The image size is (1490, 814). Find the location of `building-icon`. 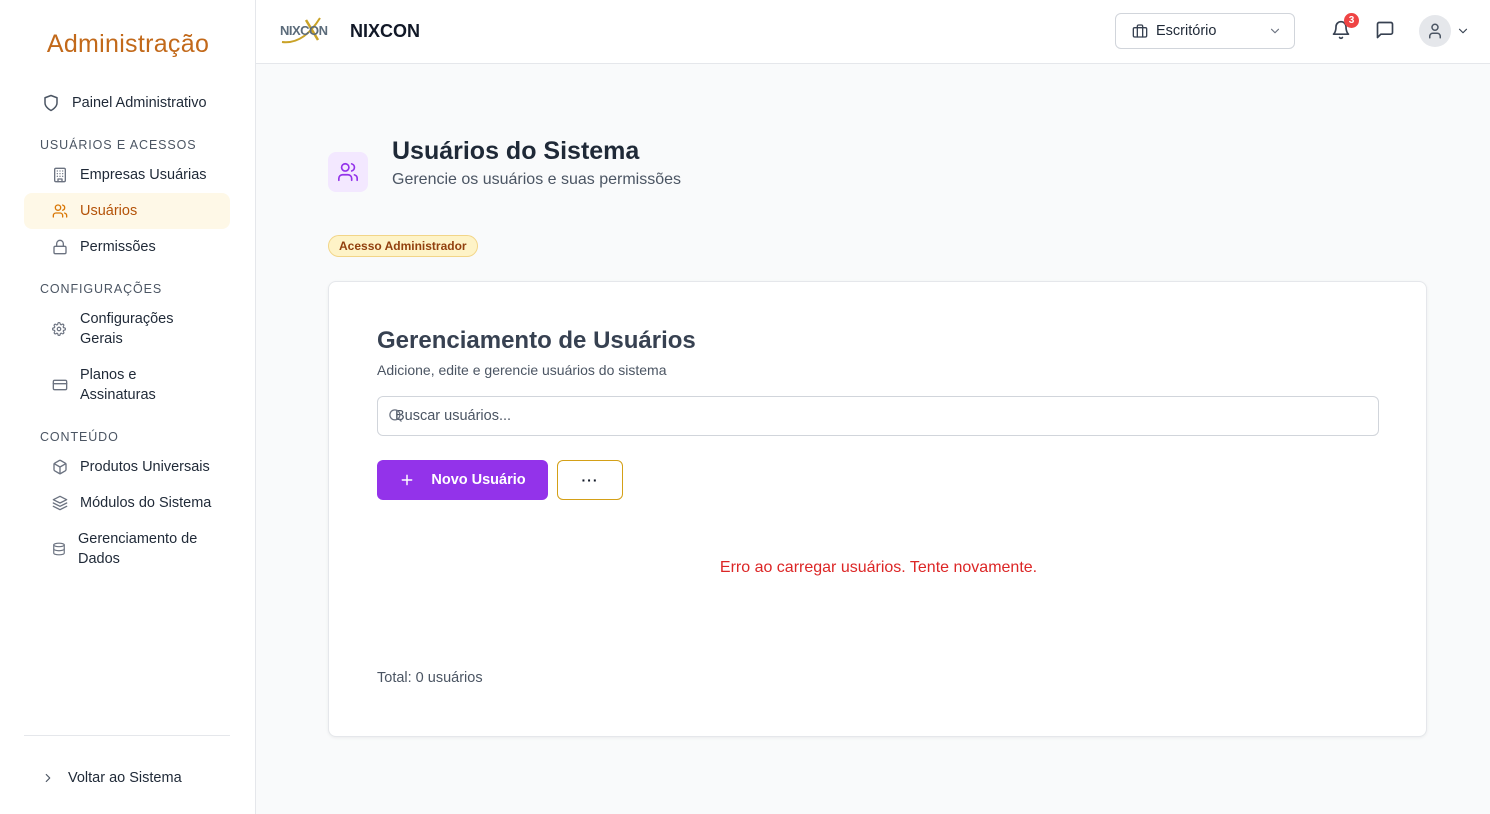

building-icon is located at coordinates (60, 175).